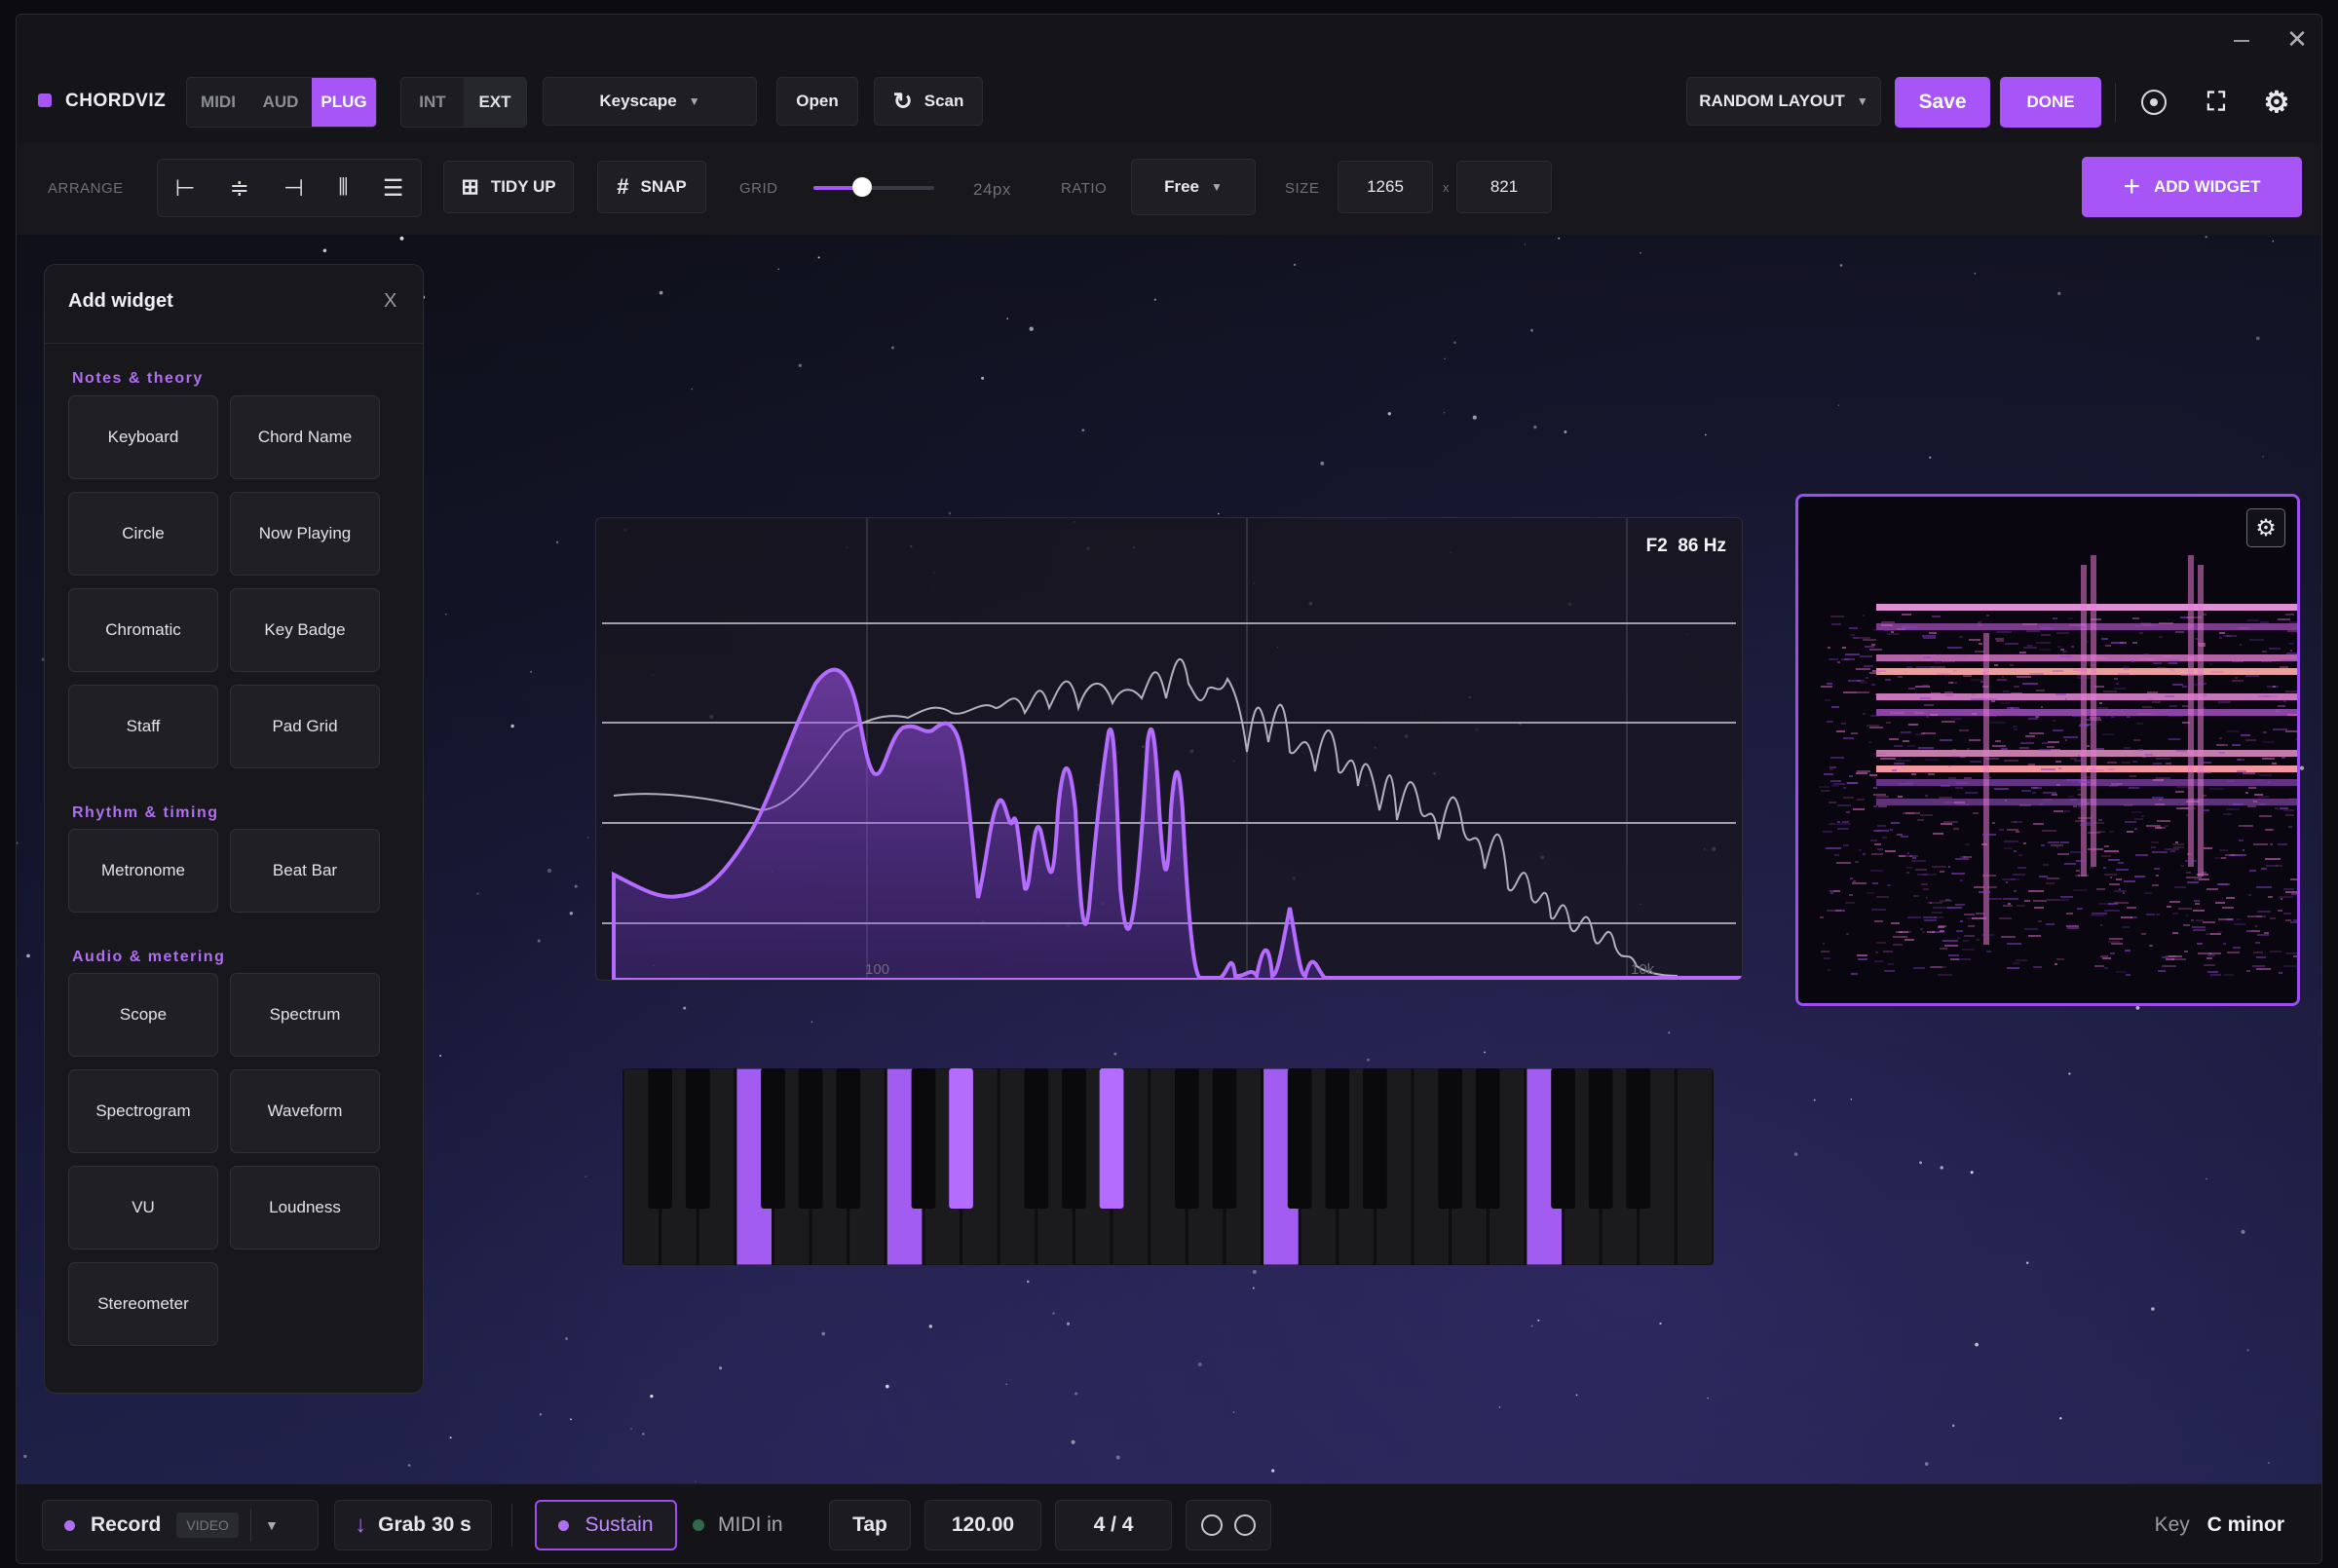  Describe the element at coordinates (2265, 527) in the screenshot. I see `widget-settings-gear-icon: ⚙` at that location.